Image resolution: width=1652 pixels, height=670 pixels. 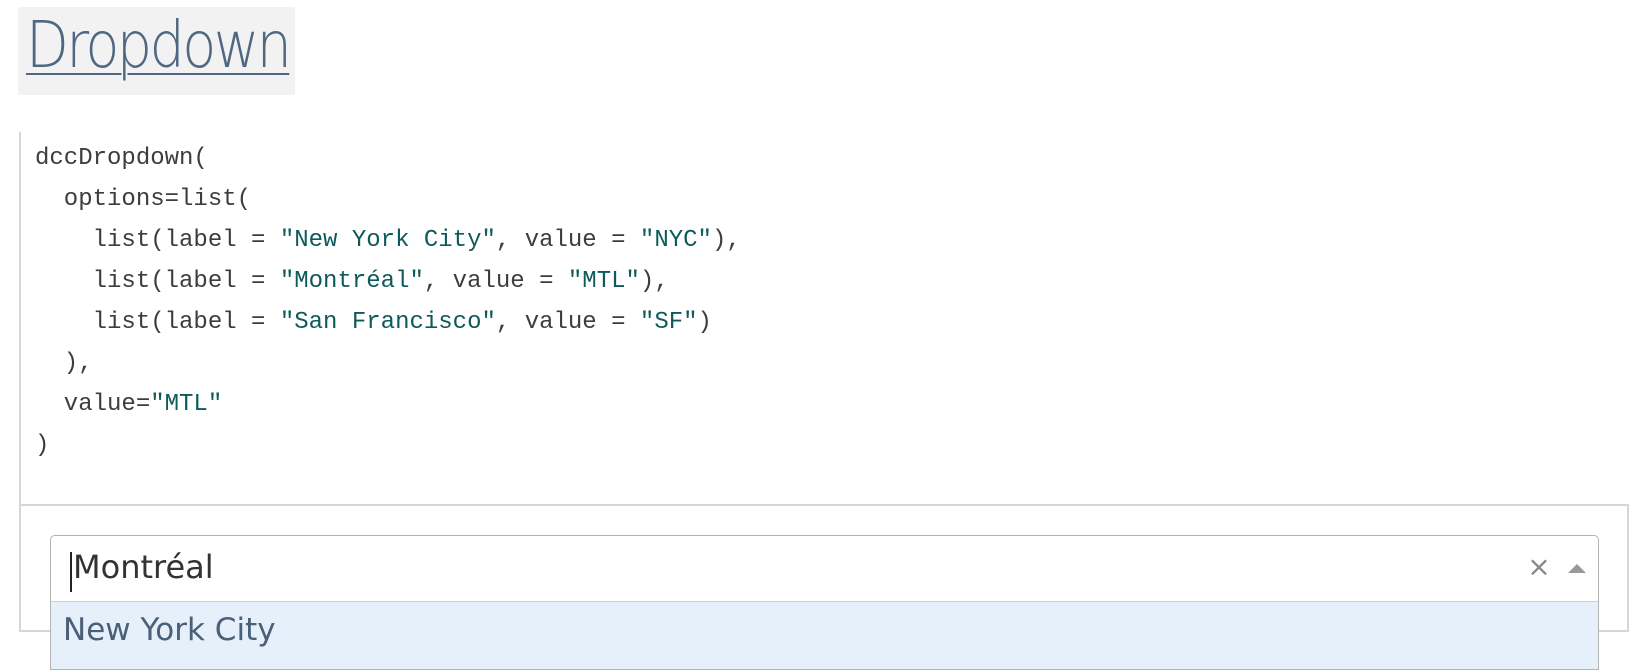 I want to click on text-cursor, so click(x=71, y=572).